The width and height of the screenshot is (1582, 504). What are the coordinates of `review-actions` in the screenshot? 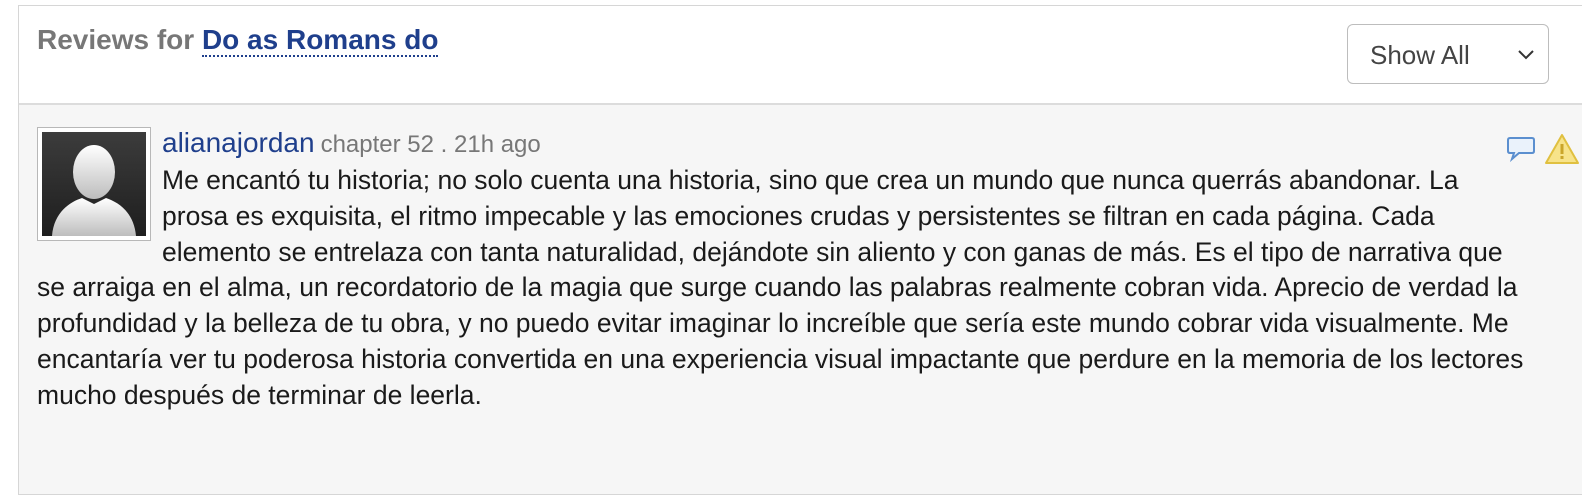 It's located at (1544, 150).